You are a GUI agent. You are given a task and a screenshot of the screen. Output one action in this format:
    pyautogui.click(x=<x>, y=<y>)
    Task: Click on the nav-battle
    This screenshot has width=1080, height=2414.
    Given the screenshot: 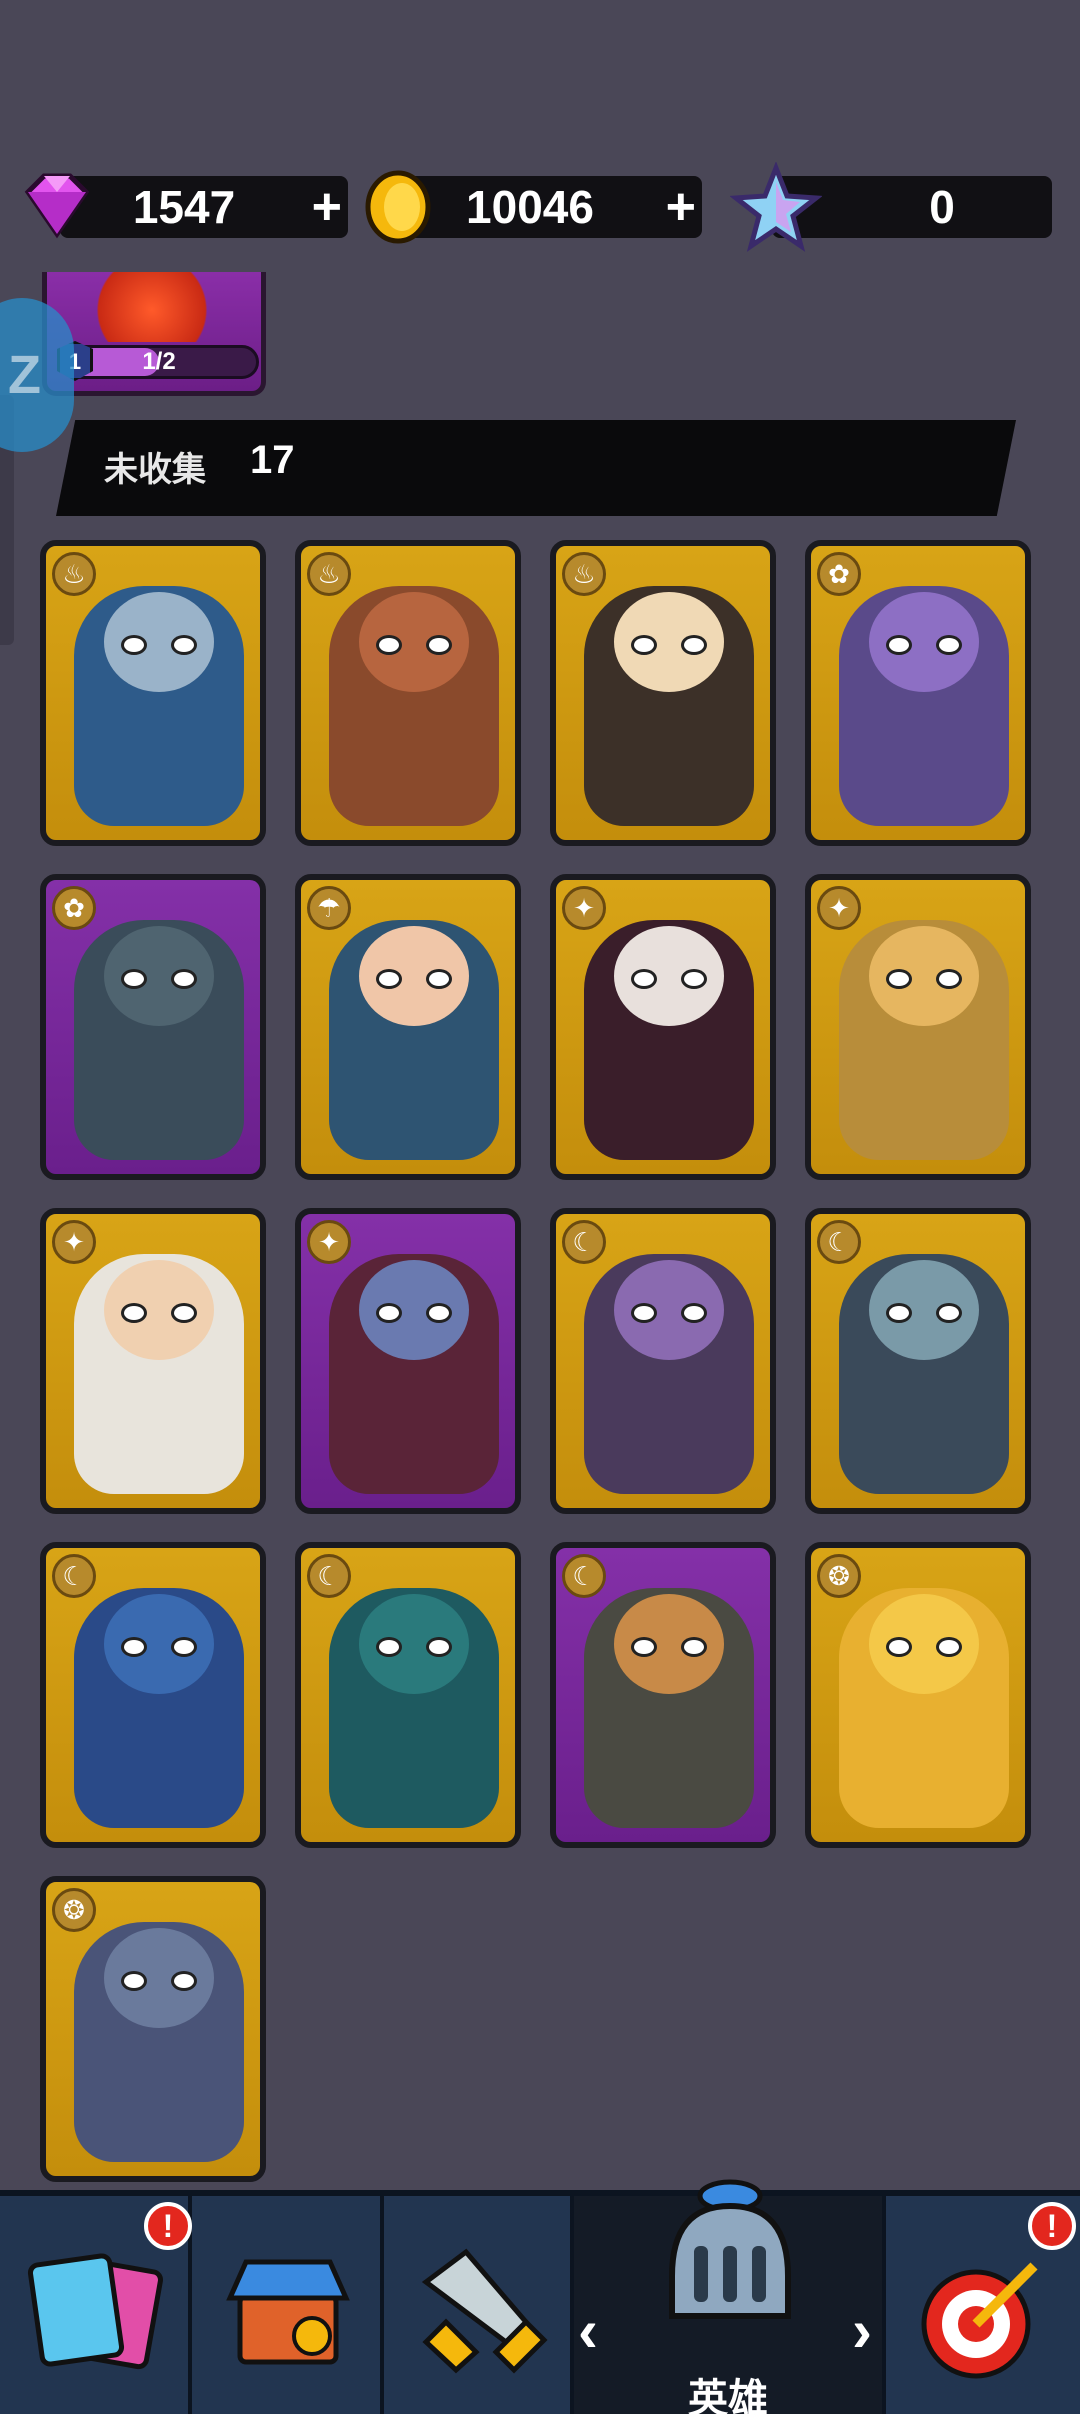 What is the action you would take?
    pyautogui.click(x=479, y=2305)
    